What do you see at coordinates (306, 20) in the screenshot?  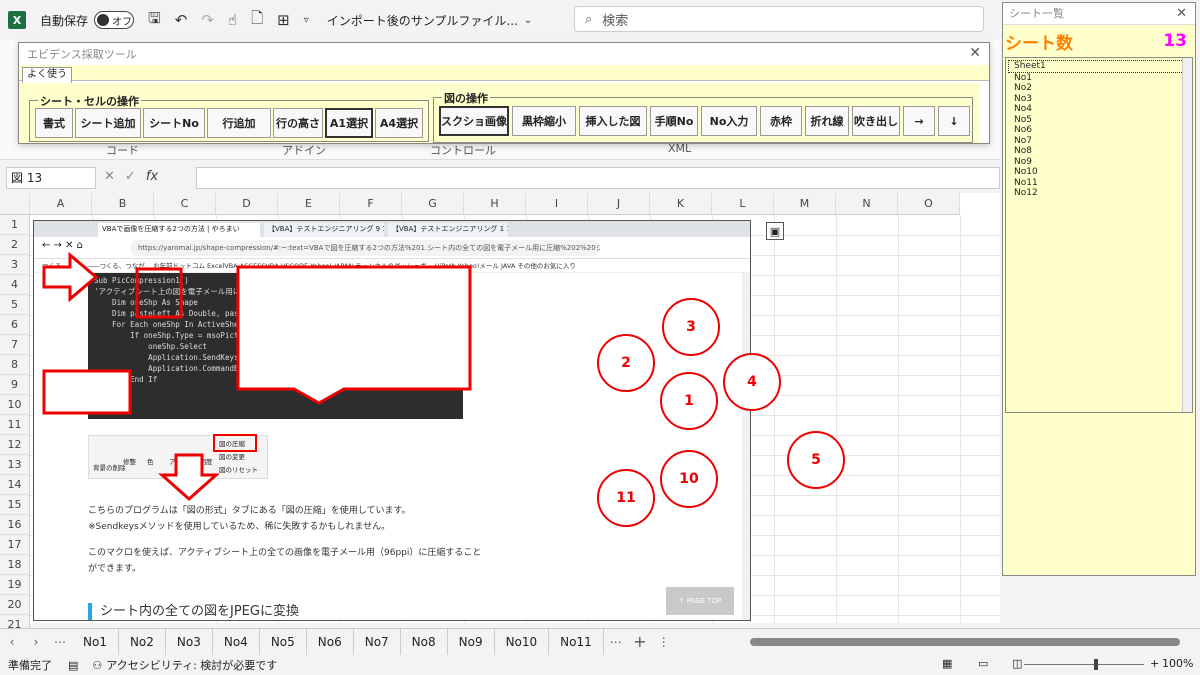 I see `customize-qat-icon: ▿` at bounding box center [306, 20].